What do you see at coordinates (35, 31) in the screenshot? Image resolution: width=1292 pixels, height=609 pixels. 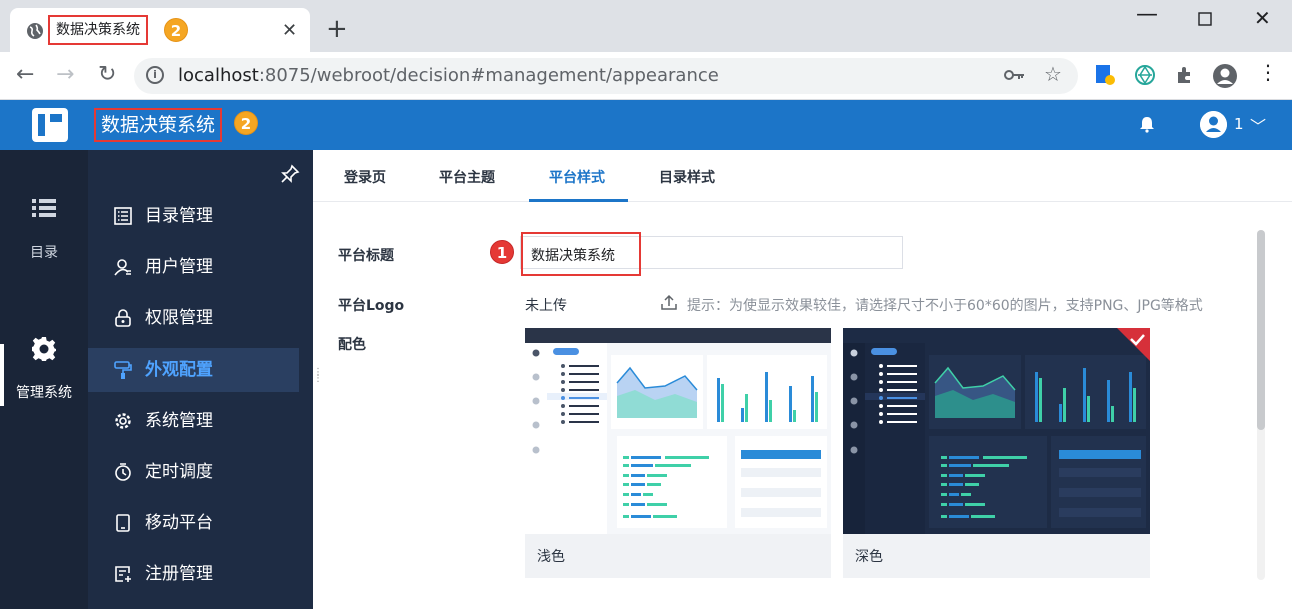 I see `globe-icon` at bounding box center [35, 31].